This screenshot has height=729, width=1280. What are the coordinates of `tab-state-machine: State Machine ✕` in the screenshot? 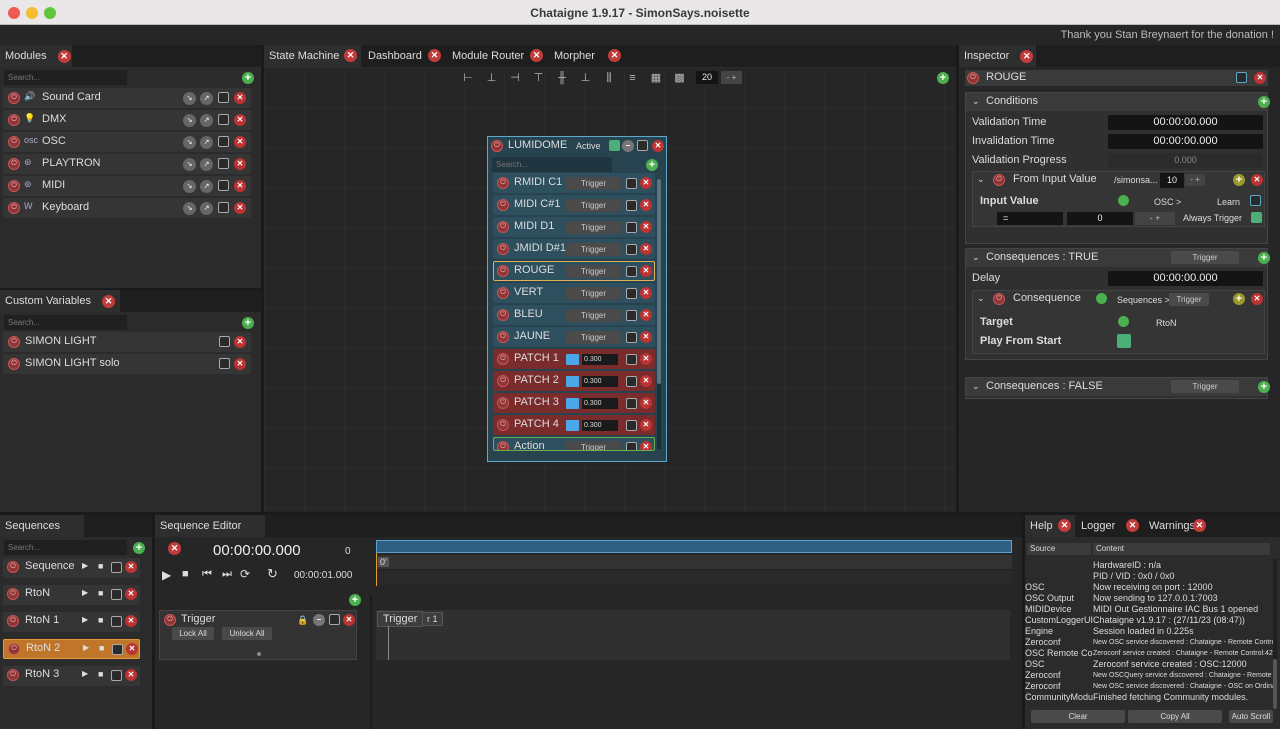 It's located at (312, 56).